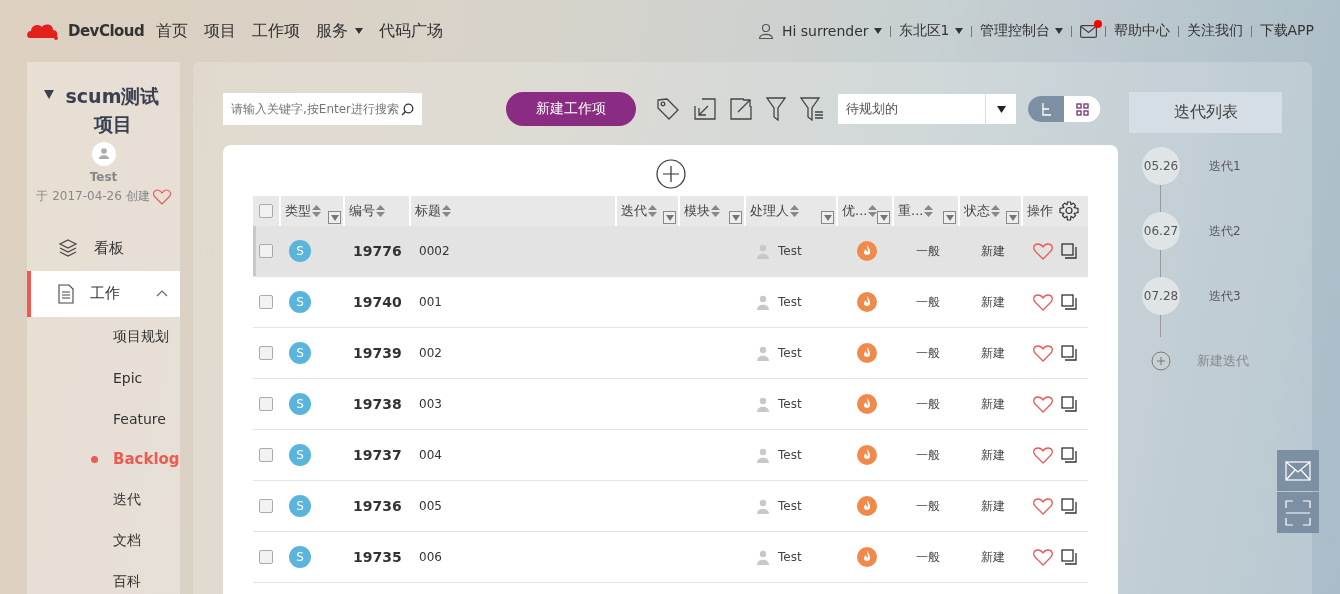  What do you see at coordinates (670, 455) in the screenshot?
I see `table-row: S 19737 004 Test 一般 新建` at bounding box center [670, 455].